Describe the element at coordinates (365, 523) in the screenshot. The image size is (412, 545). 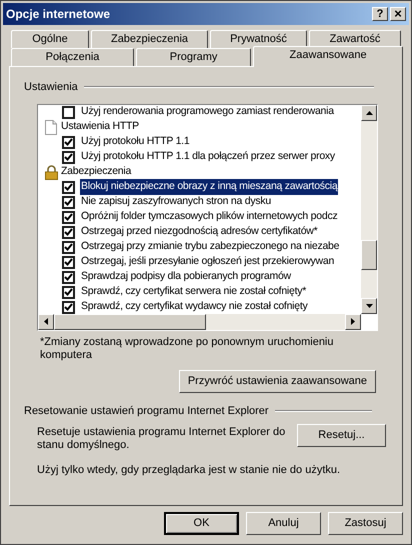
I see `dialog-button: Zastosuj` at that location.